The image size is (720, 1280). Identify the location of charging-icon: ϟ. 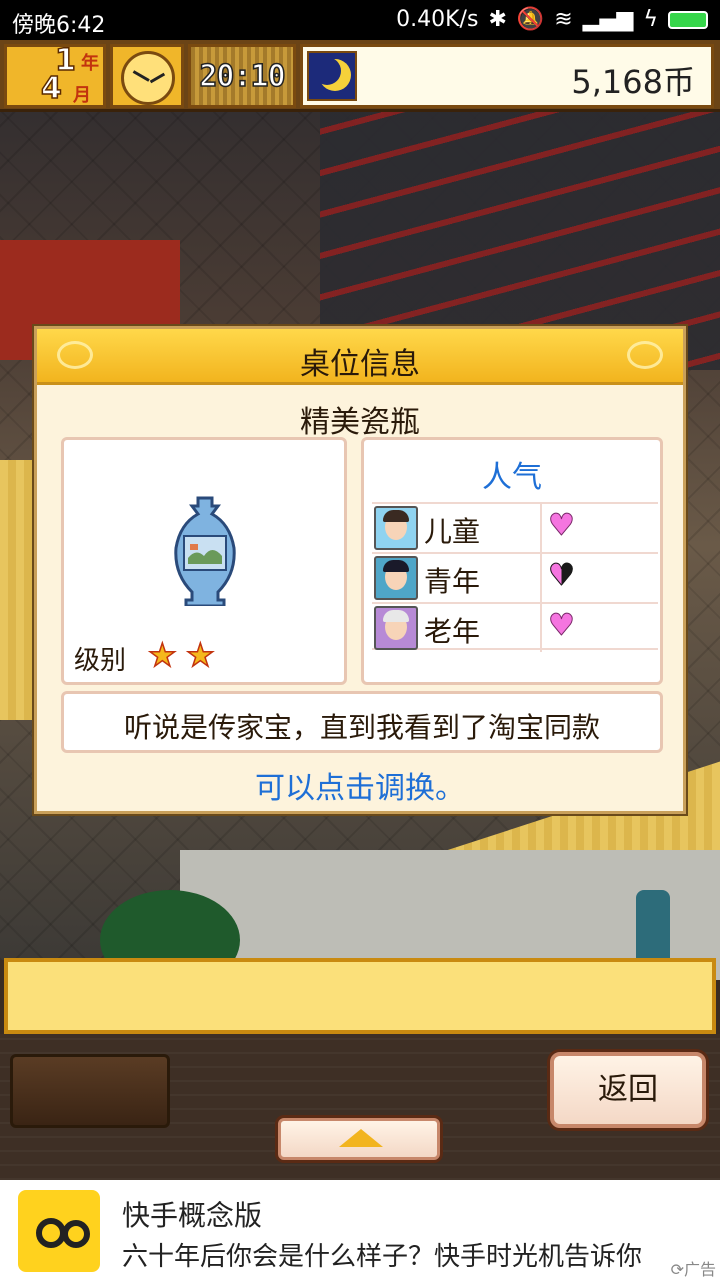
(650, 19).